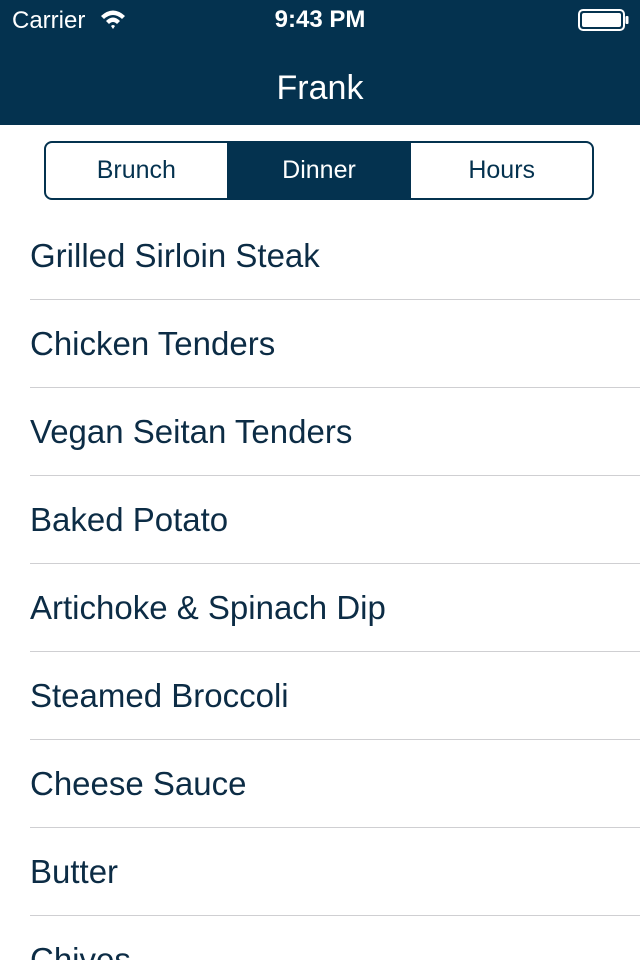 This screenshot has height=960, width=640. What do you see at coordinates (208, 607) in the screenshot?
I see `list-item-label: Artichoke & Spinach Dip` at bounding box center [208, 607].